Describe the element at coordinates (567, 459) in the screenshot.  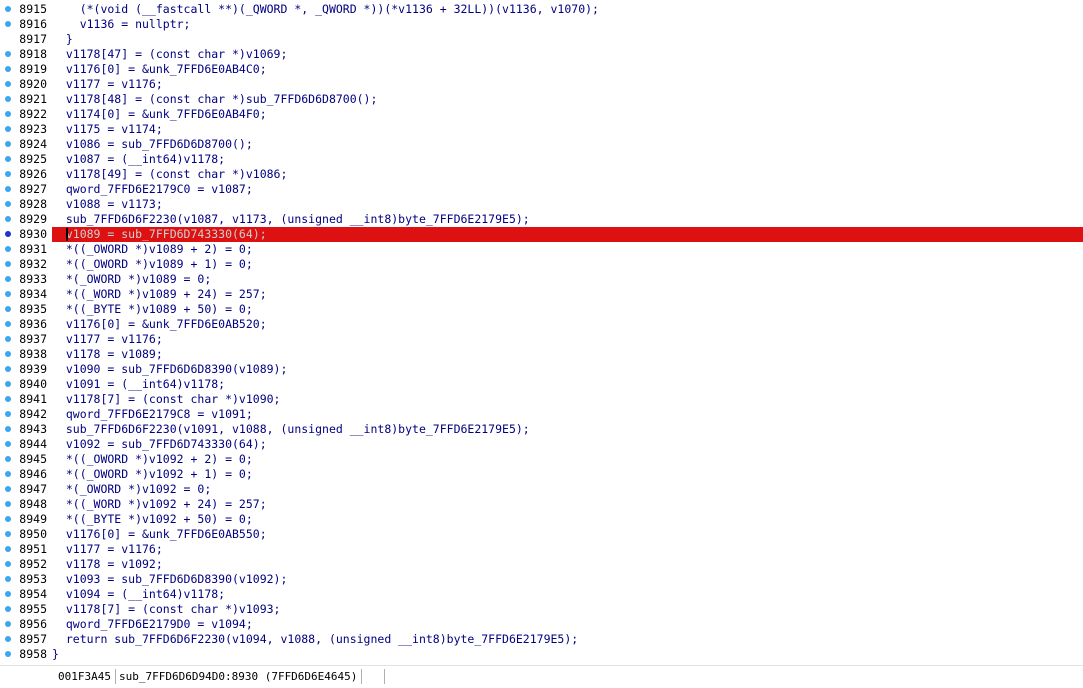
I see `code-line: *((_OWORD *)v1092 + 2) = 0;` at that location.